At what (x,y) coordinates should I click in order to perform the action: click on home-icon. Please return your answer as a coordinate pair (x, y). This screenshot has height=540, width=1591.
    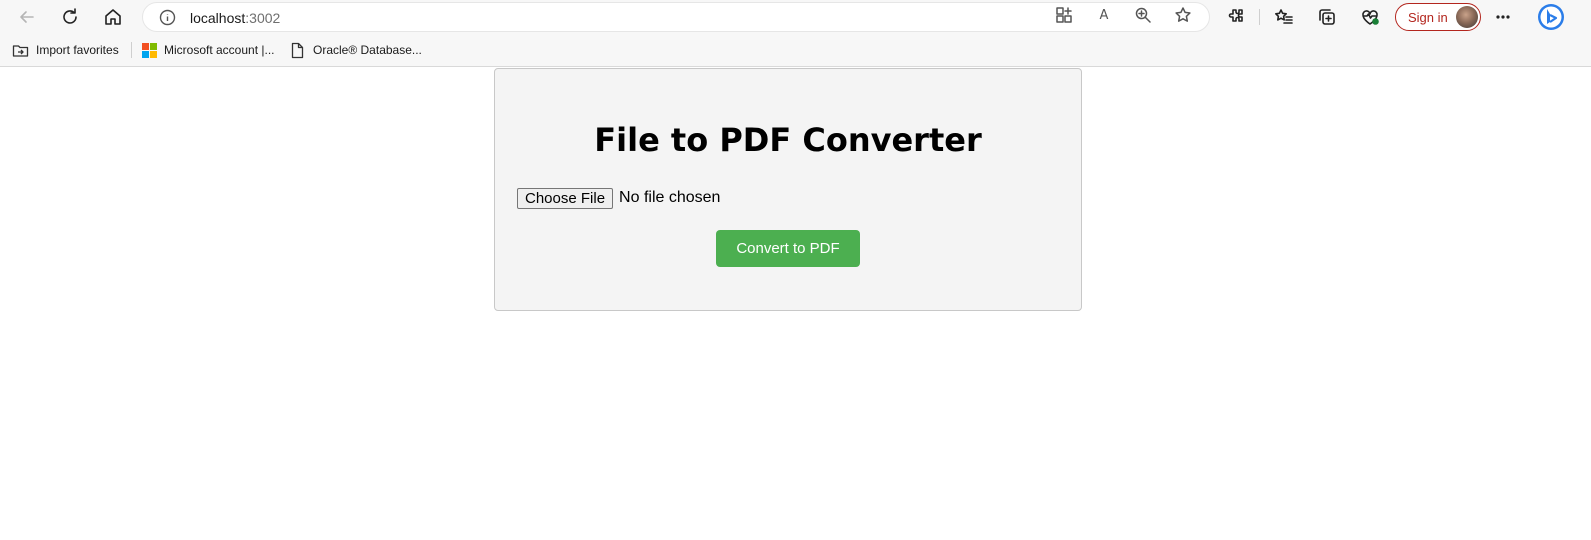
    Looking at the image, I should click on (113, 17).